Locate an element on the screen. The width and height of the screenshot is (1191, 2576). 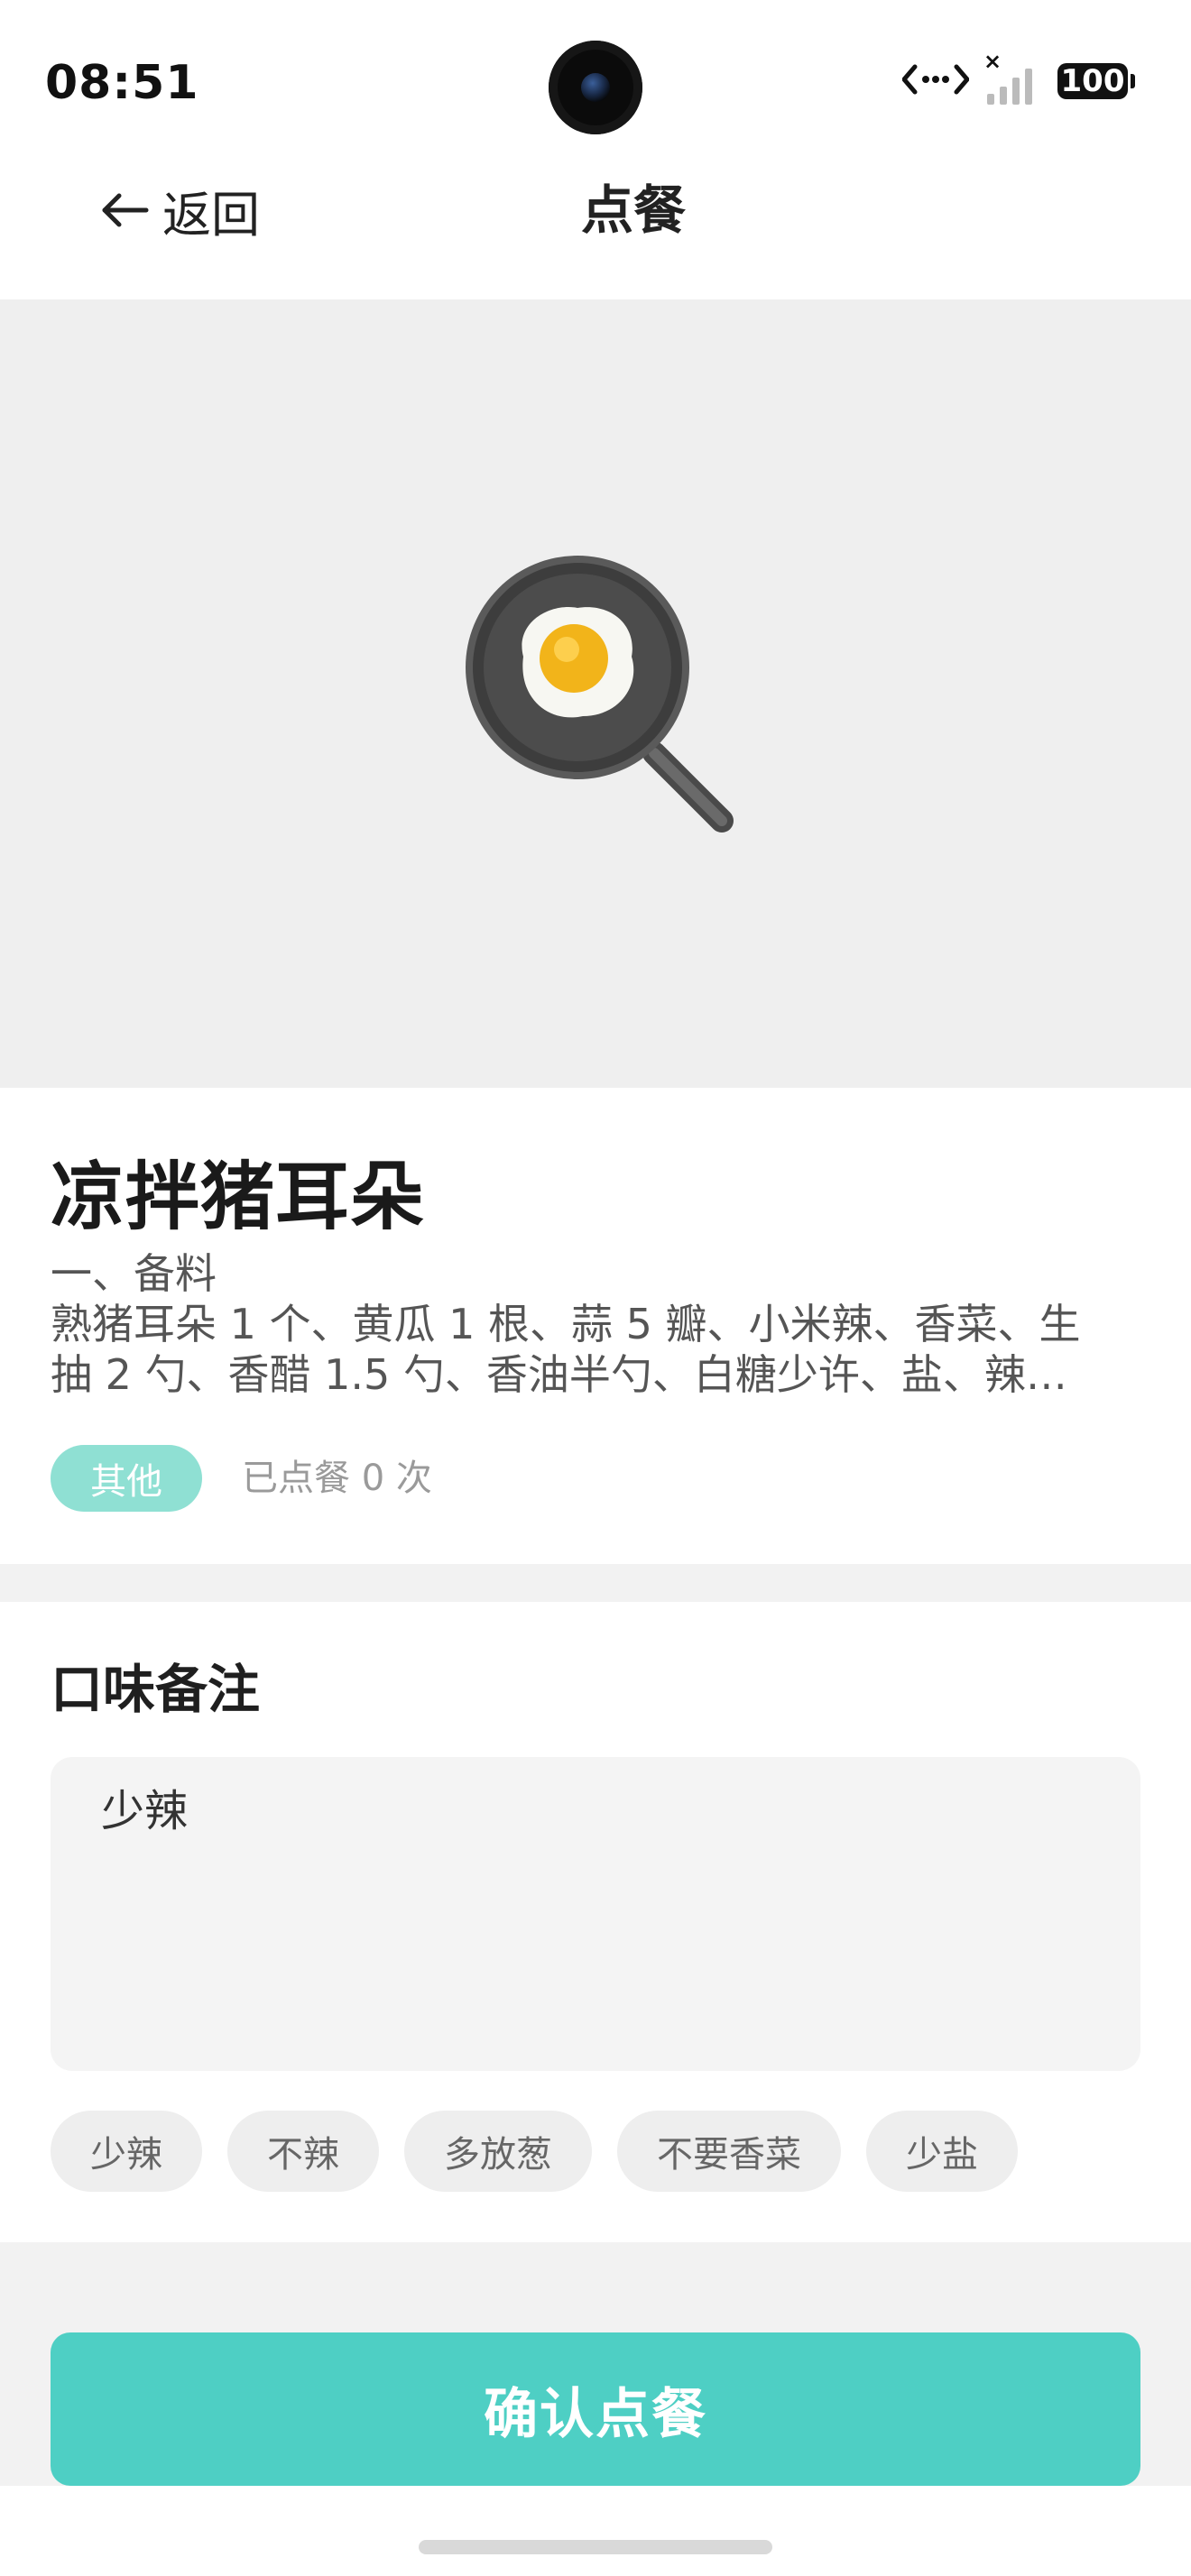
quick-note-chip: 少辣 is located at coordinates (127, 2151).